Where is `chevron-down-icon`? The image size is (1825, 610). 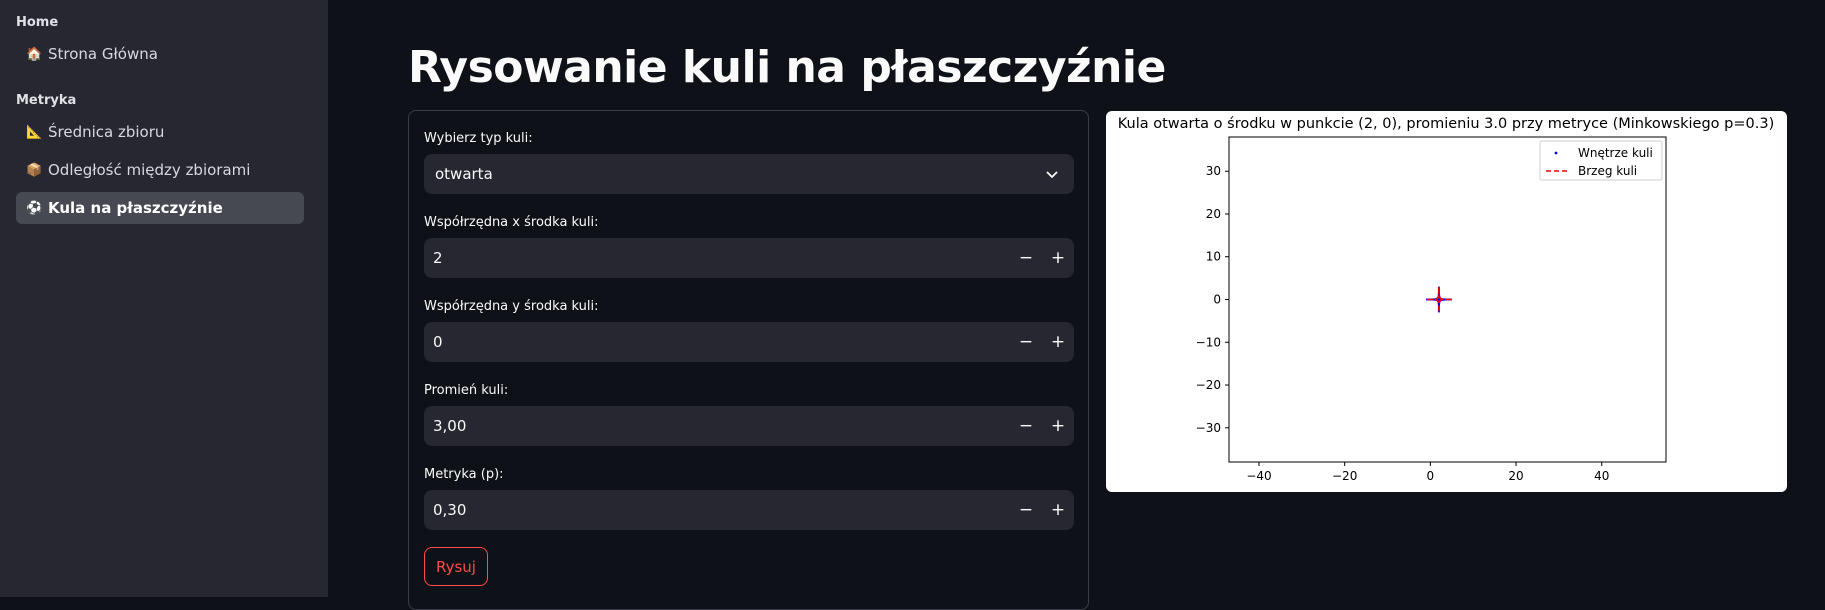 chevron-down-icon is located at coordinates (1052, 175).